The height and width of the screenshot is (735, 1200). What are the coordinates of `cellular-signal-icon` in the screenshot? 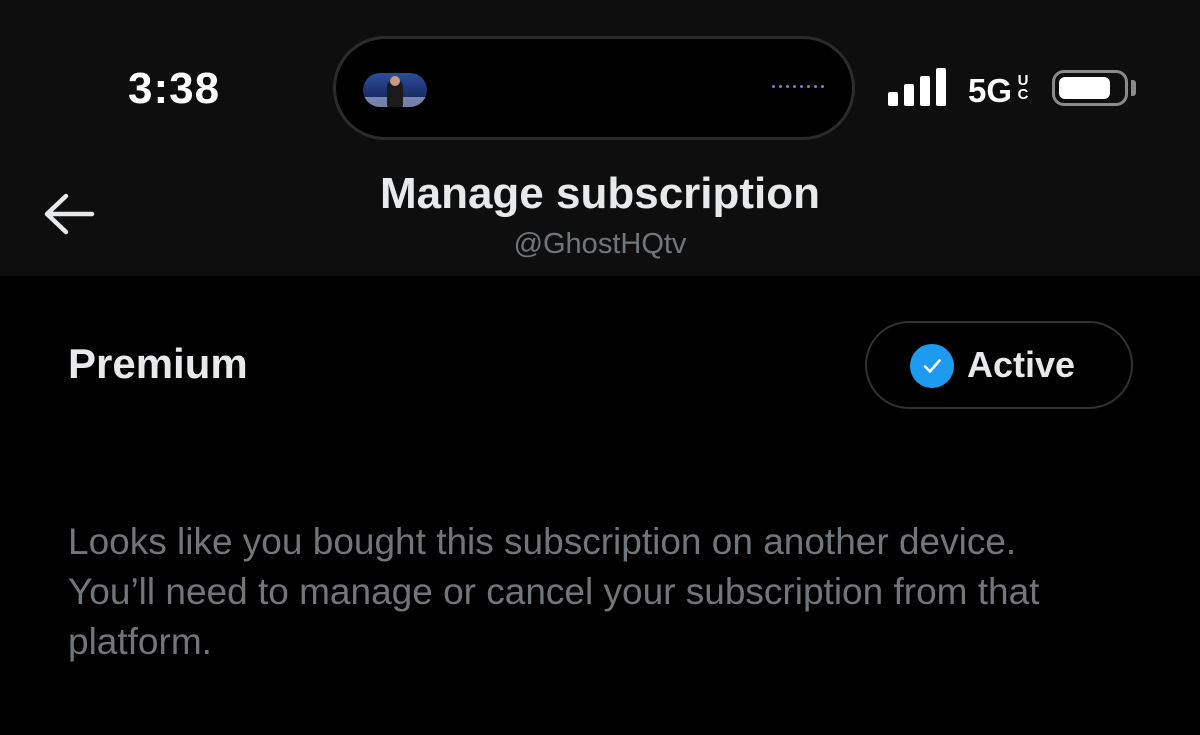 It's located at (918, 87).